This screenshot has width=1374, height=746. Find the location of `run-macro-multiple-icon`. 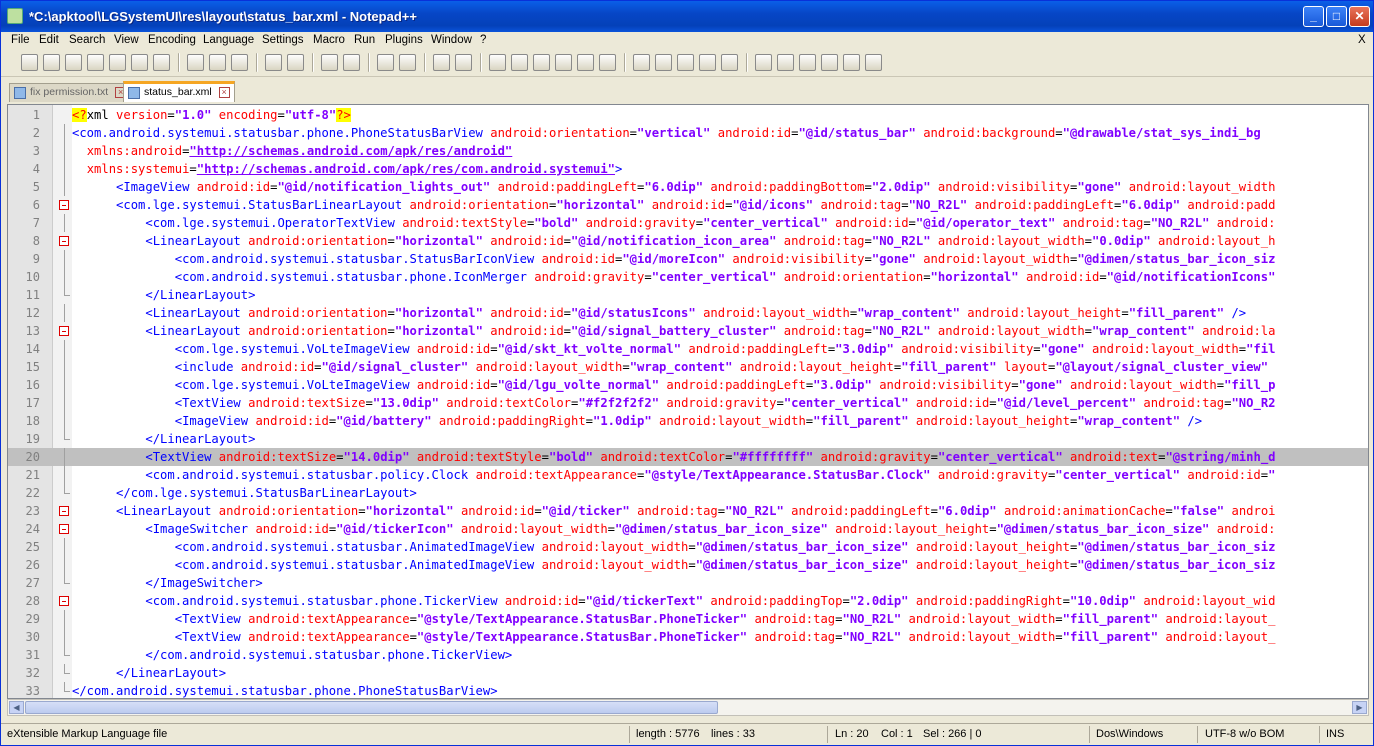

run-macro-multiple-icon is located at coordinates (707, 62).